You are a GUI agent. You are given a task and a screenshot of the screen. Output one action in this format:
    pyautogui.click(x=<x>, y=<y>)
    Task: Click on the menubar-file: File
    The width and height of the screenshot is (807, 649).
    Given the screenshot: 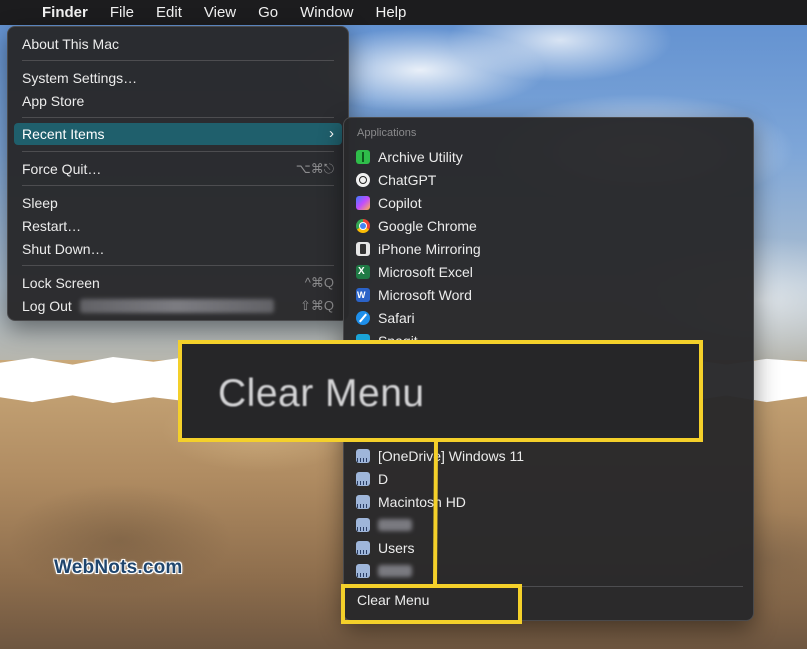 What is the action you would take?
    pyautogui.click(x=122, y=12)
    